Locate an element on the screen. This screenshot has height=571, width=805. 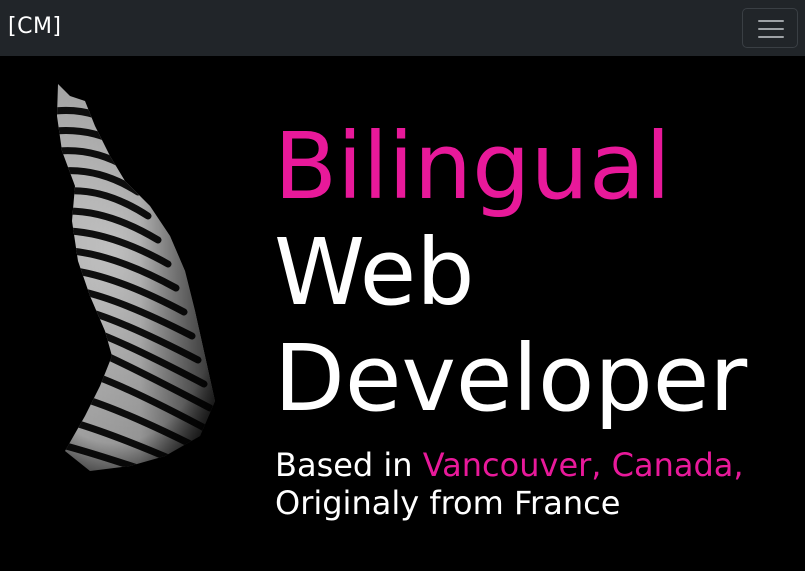
navbar: [CM] is located at coordinates (402, 28).